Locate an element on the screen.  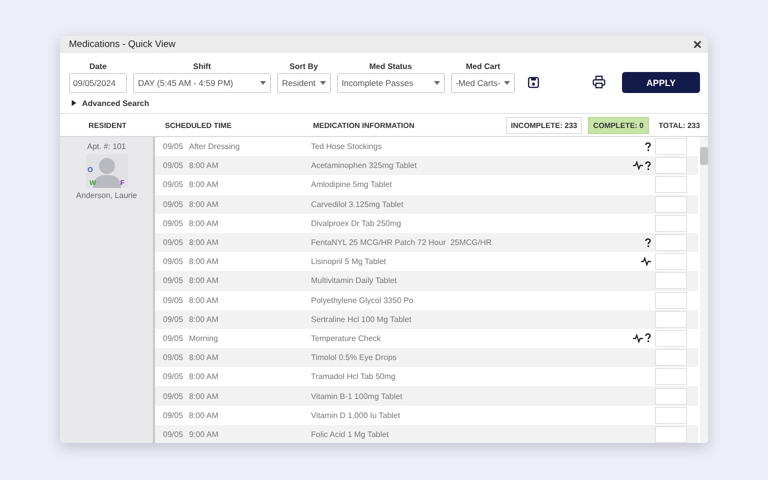
time-cell-text: Morning is located at coordinates (204, 338).